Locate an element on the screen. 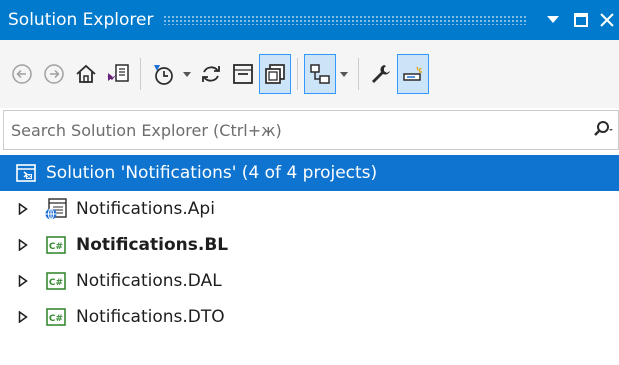 The width and height of the screenshot is (619, 365). drag-grip is located at coordinates (345, 20).